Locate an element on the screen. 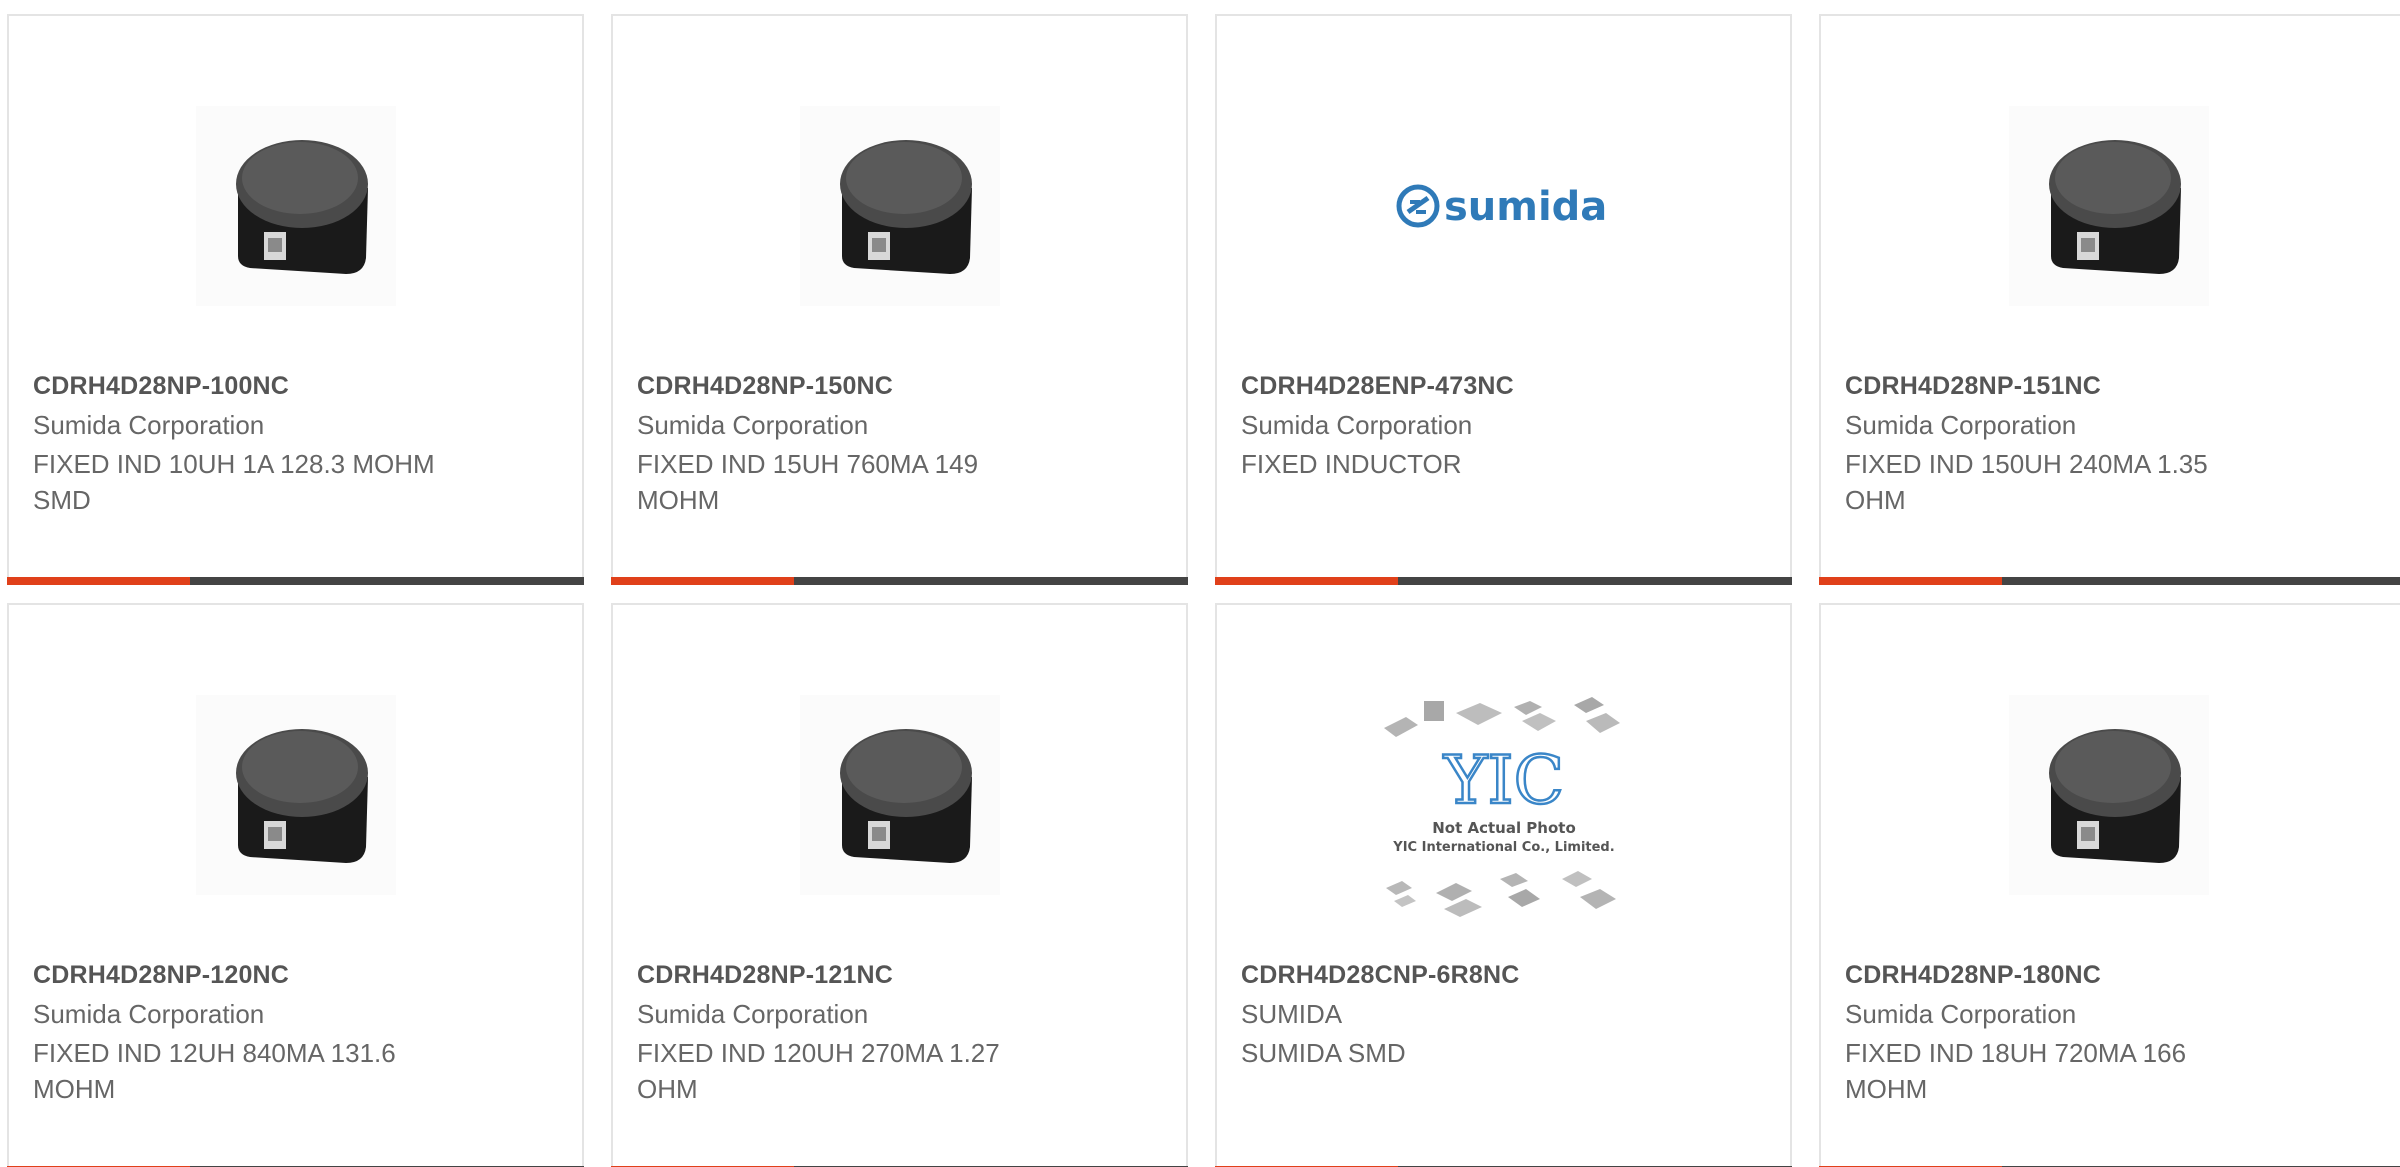  svg-text: Not Actual Photo is located at coordinates (1504, 828).